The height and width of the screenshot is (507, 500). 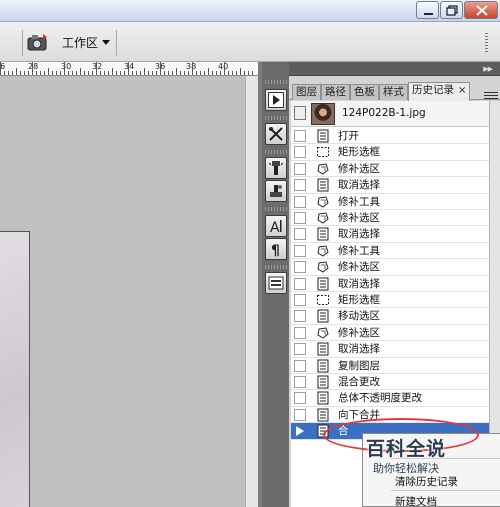 I want to click on character-button: A, so click(x=276, y=226).